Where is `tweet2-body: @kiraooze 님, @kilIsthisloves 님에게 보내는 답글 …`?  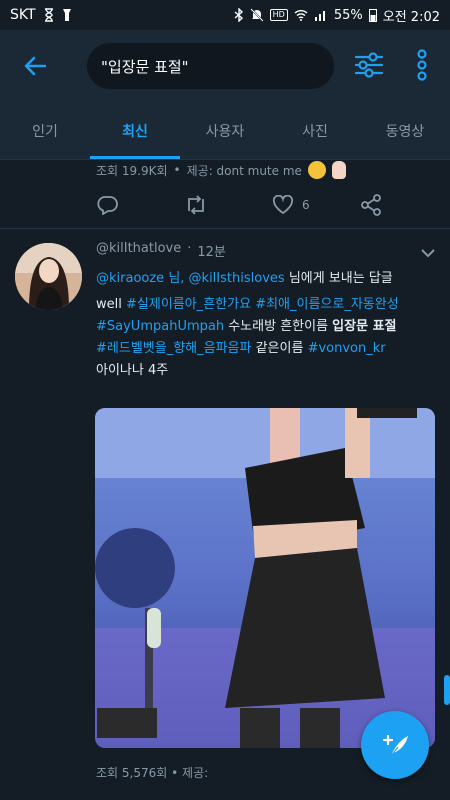
tweet2-body: @kiraooze 님, @kilIsthisloves 님에게 보내는 답글 … is located at coordinates (268, 325).